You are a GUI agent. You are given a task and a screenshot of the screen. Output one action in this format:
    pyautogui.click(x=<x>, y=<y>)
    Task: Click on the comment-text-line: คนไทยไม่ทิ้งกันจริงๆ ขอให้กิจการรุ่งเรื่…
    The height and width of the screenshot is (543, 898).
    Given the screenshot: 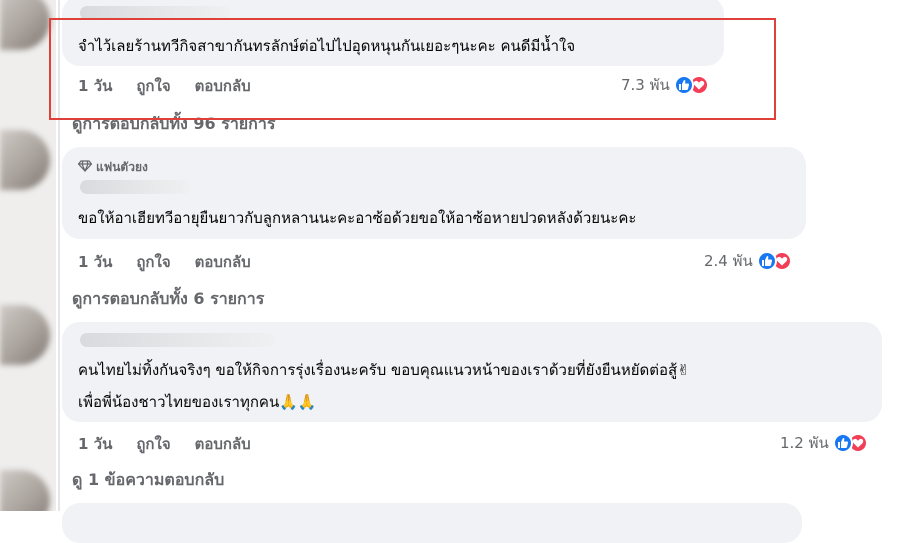 What is the action you would take?
    pyautogui.click(x=384, y=370)
    